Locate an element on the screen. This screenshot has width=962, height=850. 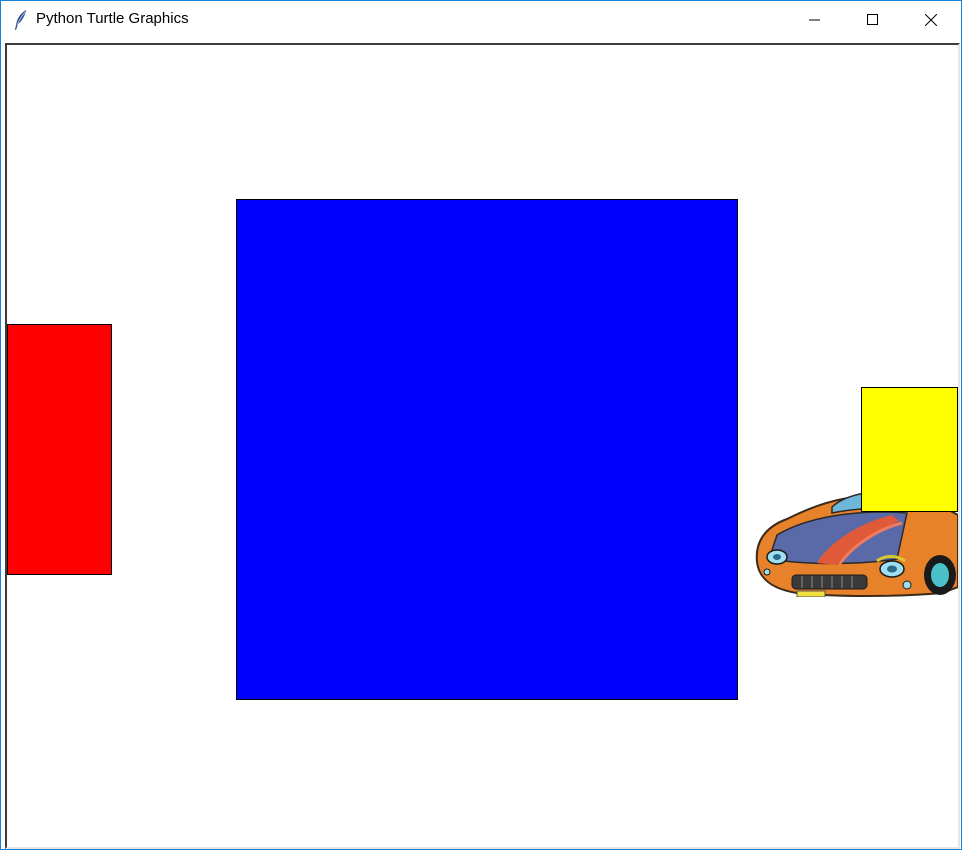
minimize-icon is located at coordinates (814, 20).